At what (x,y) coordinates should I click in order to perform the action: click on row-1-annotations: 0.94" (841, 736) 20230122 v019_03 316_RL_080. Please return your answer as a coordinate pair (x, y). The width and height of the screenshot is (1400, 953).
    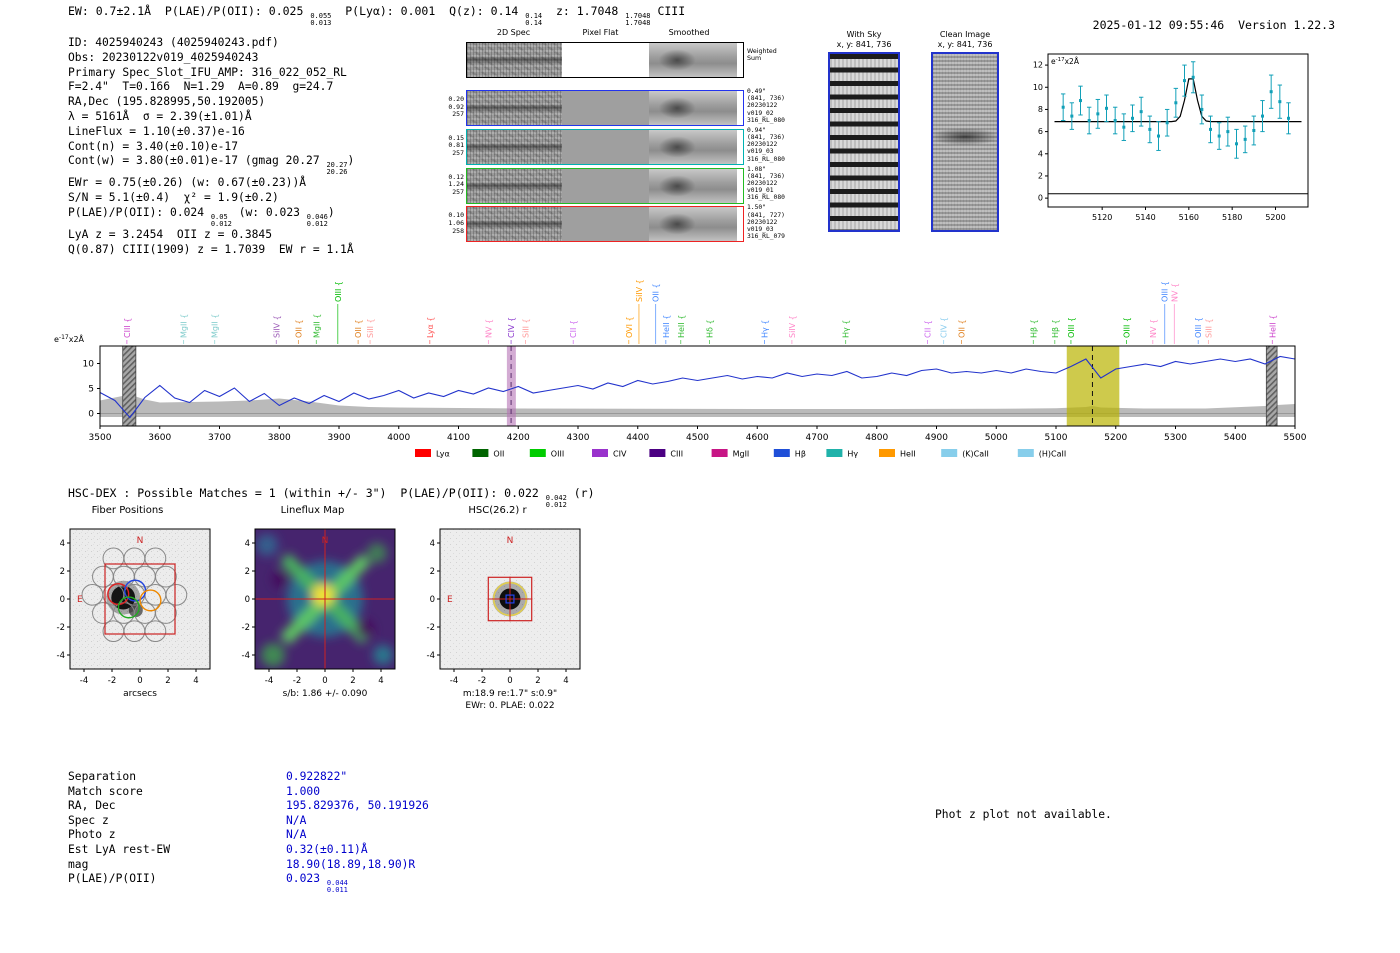
    Looking at the image, I should click on (766, 145).